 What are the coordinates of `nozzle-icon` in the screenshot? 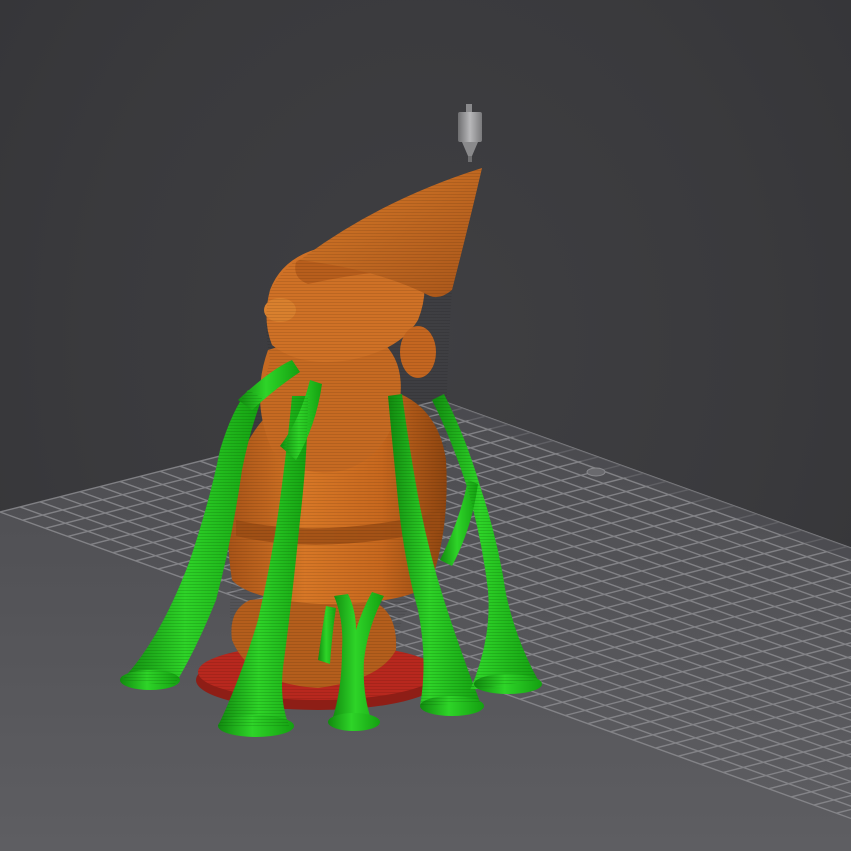 It's located at (470, 133).